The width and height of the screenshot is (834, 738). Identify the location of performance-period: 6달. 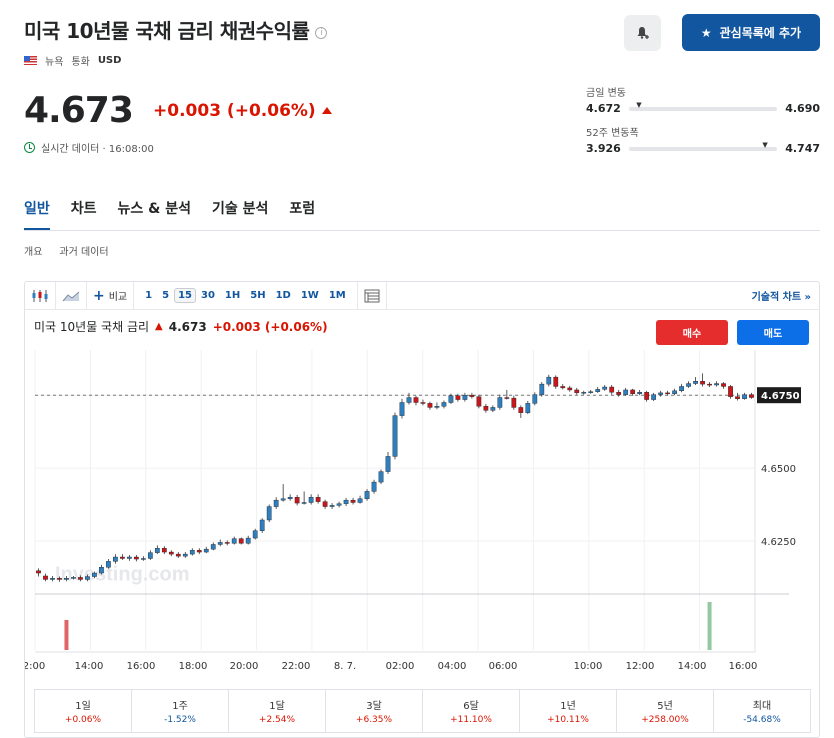
(471, 706).